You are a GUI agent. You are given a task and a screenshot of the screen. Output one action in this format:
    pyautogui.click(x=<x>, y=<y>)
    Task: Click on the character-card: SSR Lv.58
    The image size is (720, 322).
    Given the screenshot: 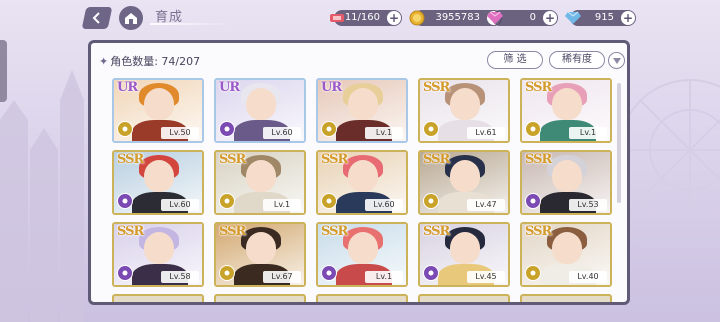 What is the action you would take?
    pyautogui.click(x=158, y=254)
    